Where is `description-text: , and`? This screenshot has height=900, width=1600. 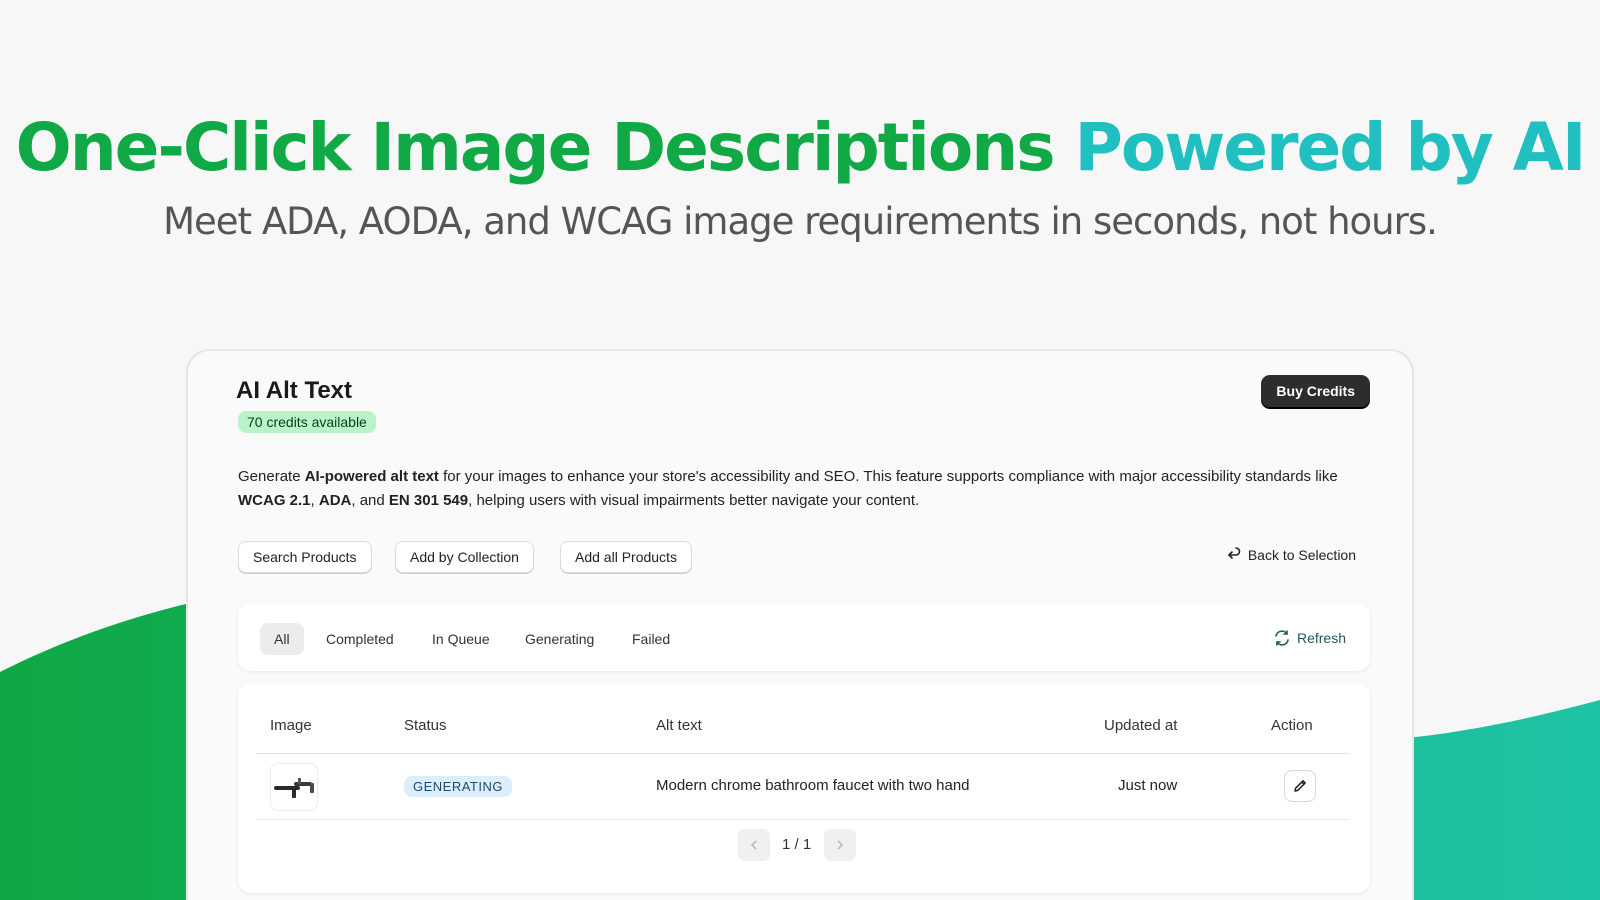 description-text: , and is located at coordinates (370, 500).